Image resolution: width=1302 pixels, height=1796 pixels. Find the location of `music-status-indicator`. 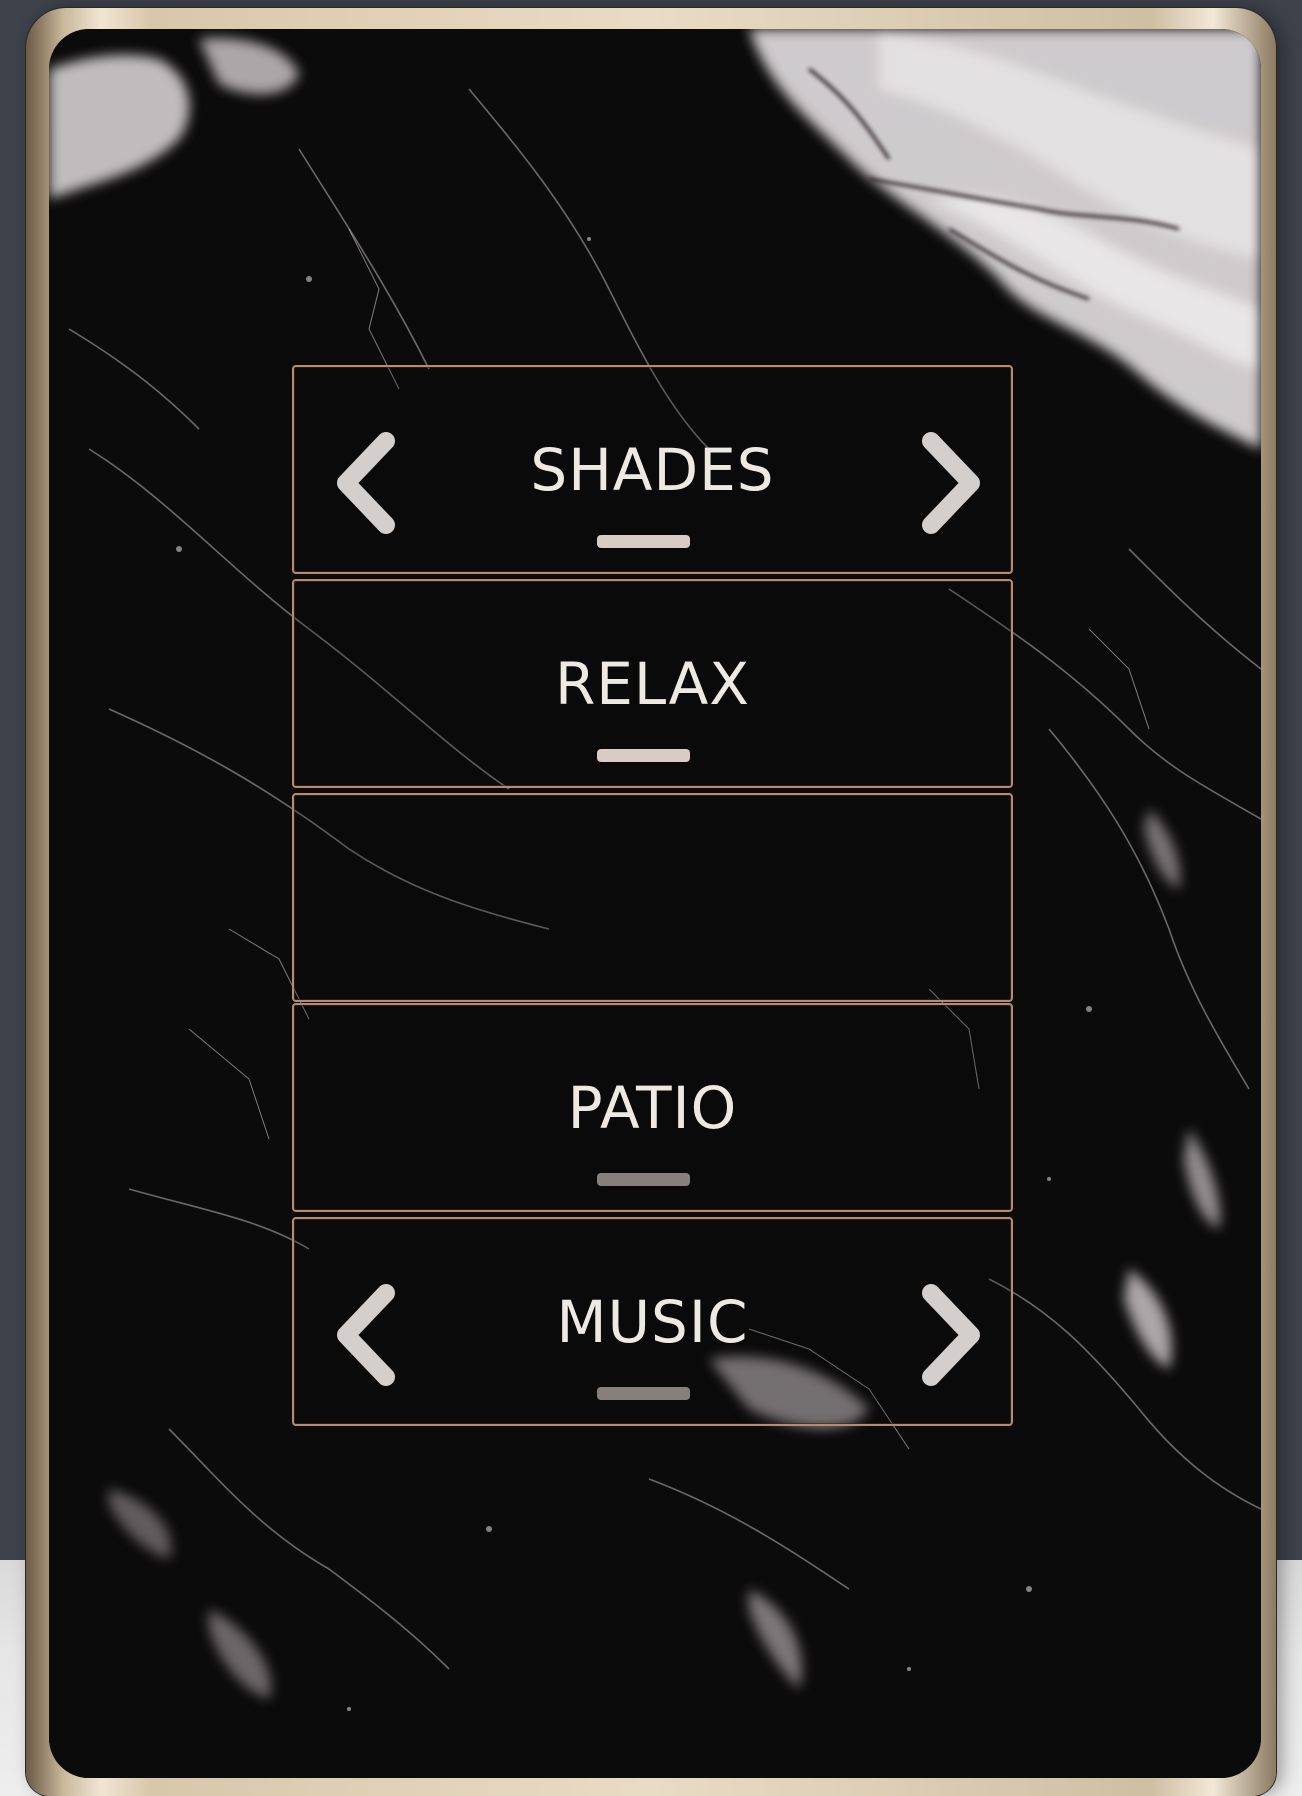

music-status-indicator is located at coordinates (643, 1393).